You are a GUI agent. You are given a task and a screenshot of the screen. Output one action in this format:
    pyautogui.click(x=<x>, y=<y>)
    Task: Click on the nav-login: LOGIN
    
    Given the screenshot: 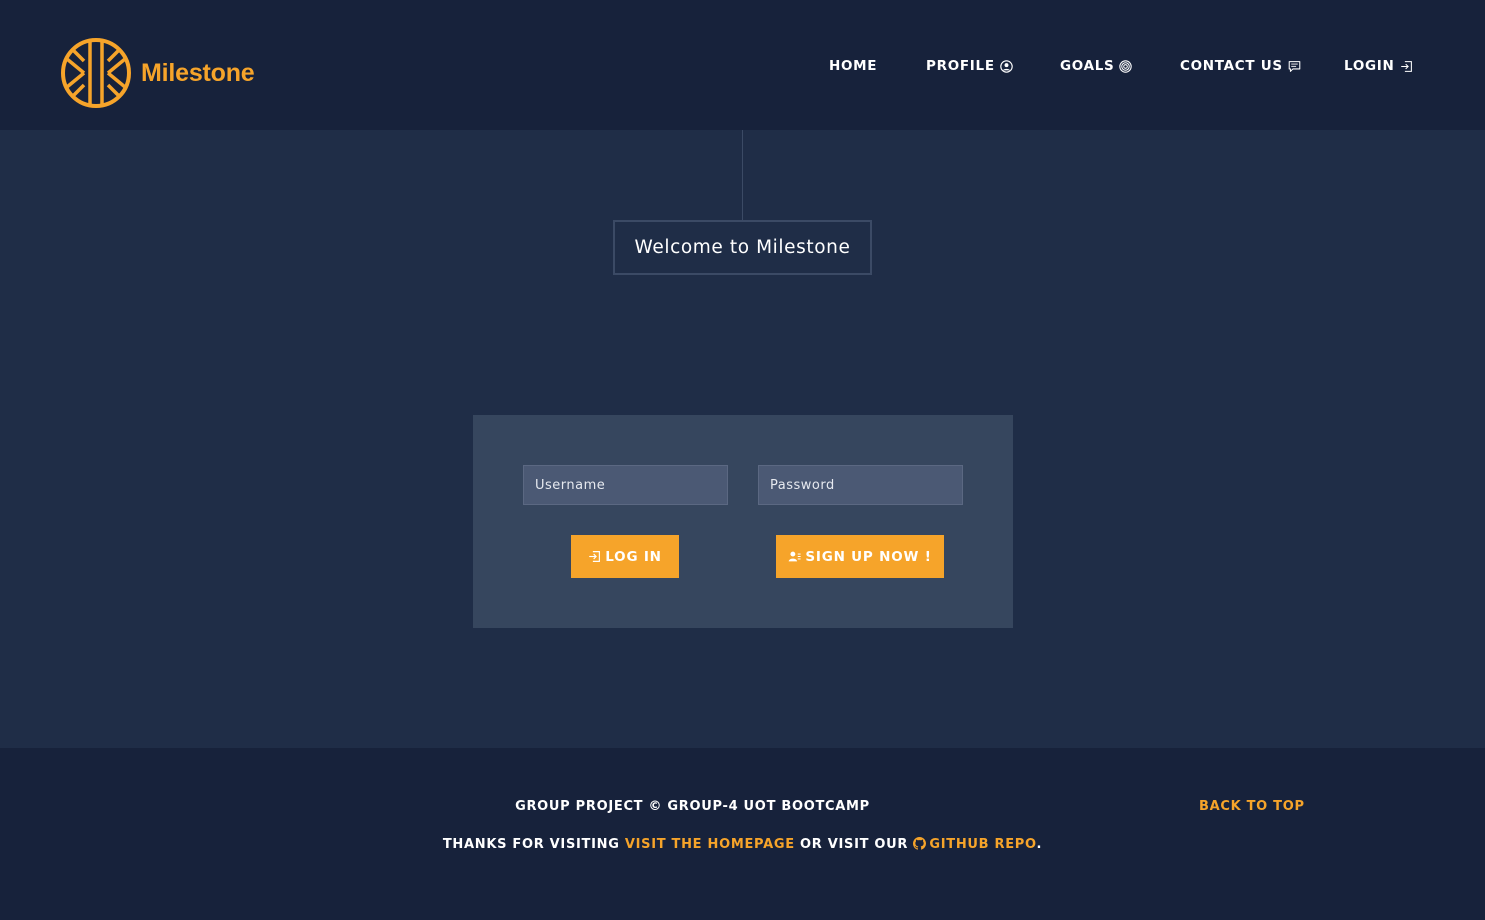 What is the action you would take?
    pyautogui.click(x=1378, y=66)
    